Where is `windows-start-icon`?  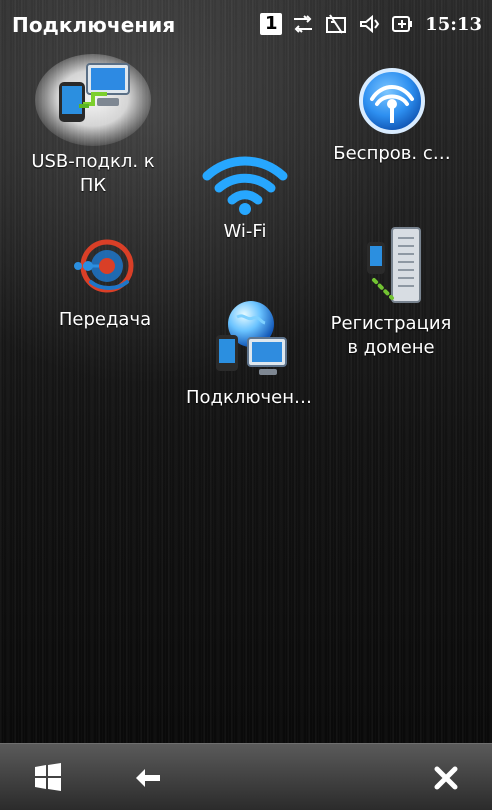
windows-start-icon is located at coordinates (48, 777).